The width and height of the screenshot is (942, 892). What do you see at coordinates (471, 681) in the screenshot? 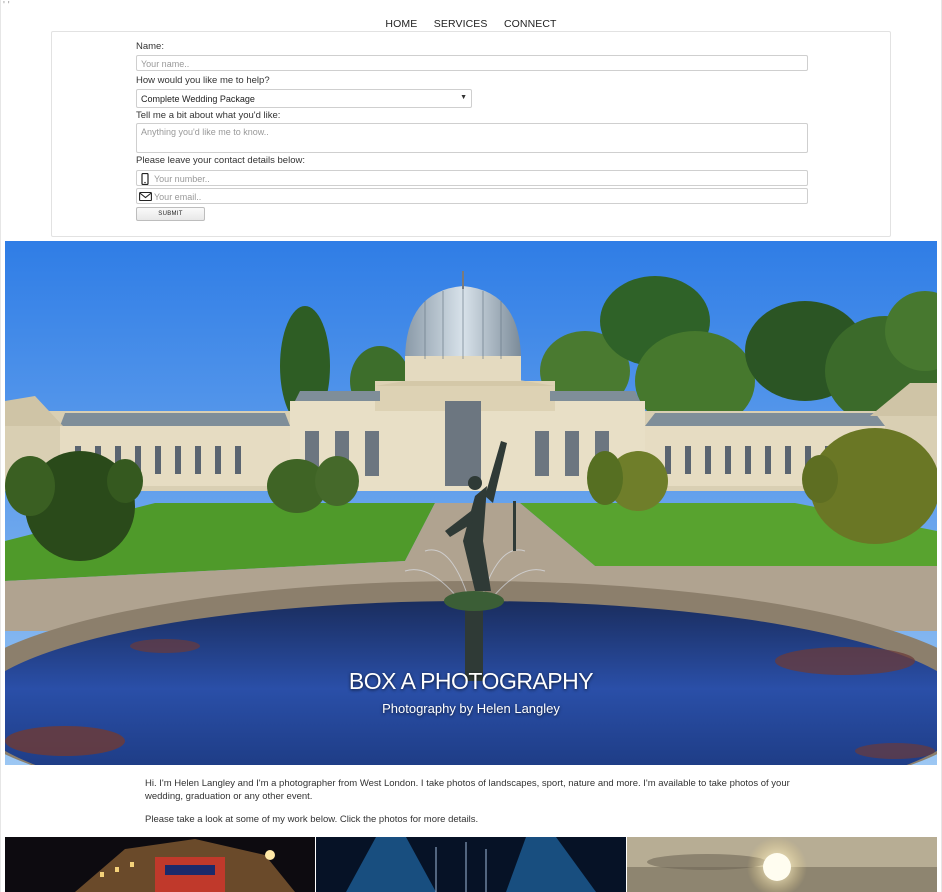
I see `hero-title: BOX A PHOTOGRAPHY` at bounding box center [471, 681].